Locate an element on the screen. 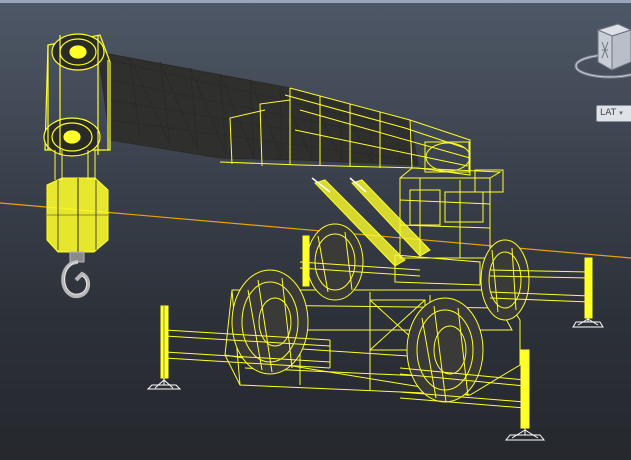 The width and height of the screenshot is (631, 460). boom-inner-lattice is located at coordinates (258, 108).